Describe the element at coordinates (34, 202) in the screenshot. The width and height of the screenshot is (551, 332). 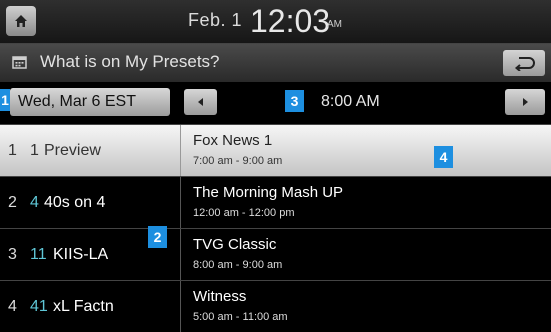
I see `channel-number: 4` at that location.